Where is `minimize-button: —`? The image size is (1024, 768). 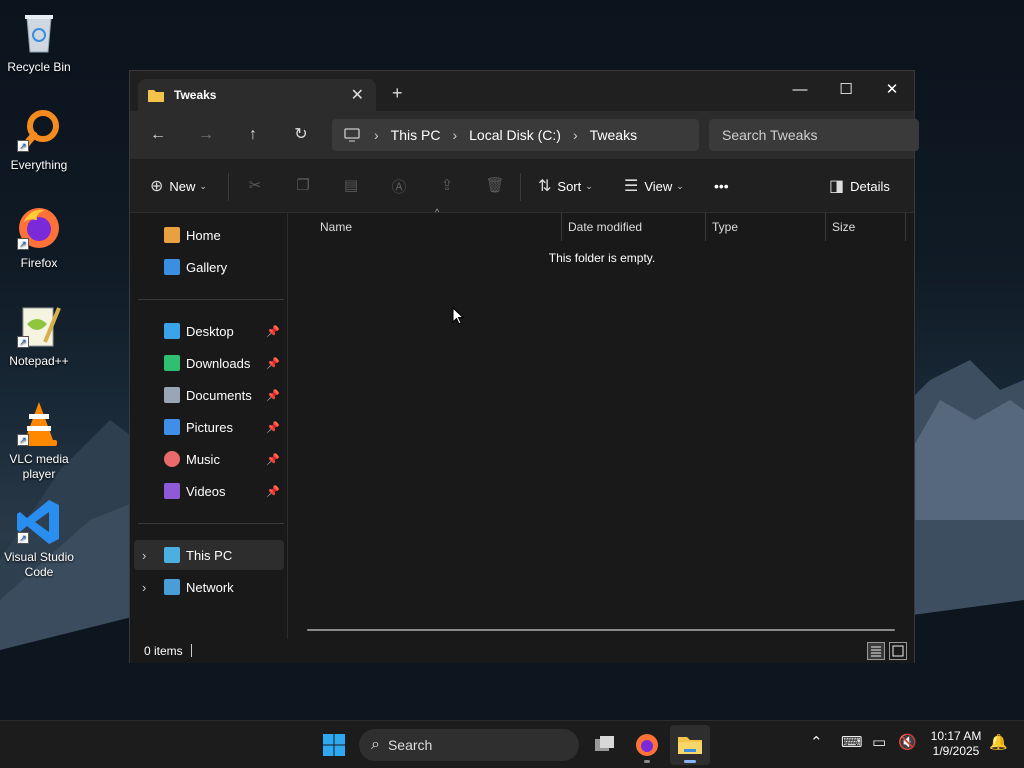
minimize-button: — is located at coordinates (800, 90).